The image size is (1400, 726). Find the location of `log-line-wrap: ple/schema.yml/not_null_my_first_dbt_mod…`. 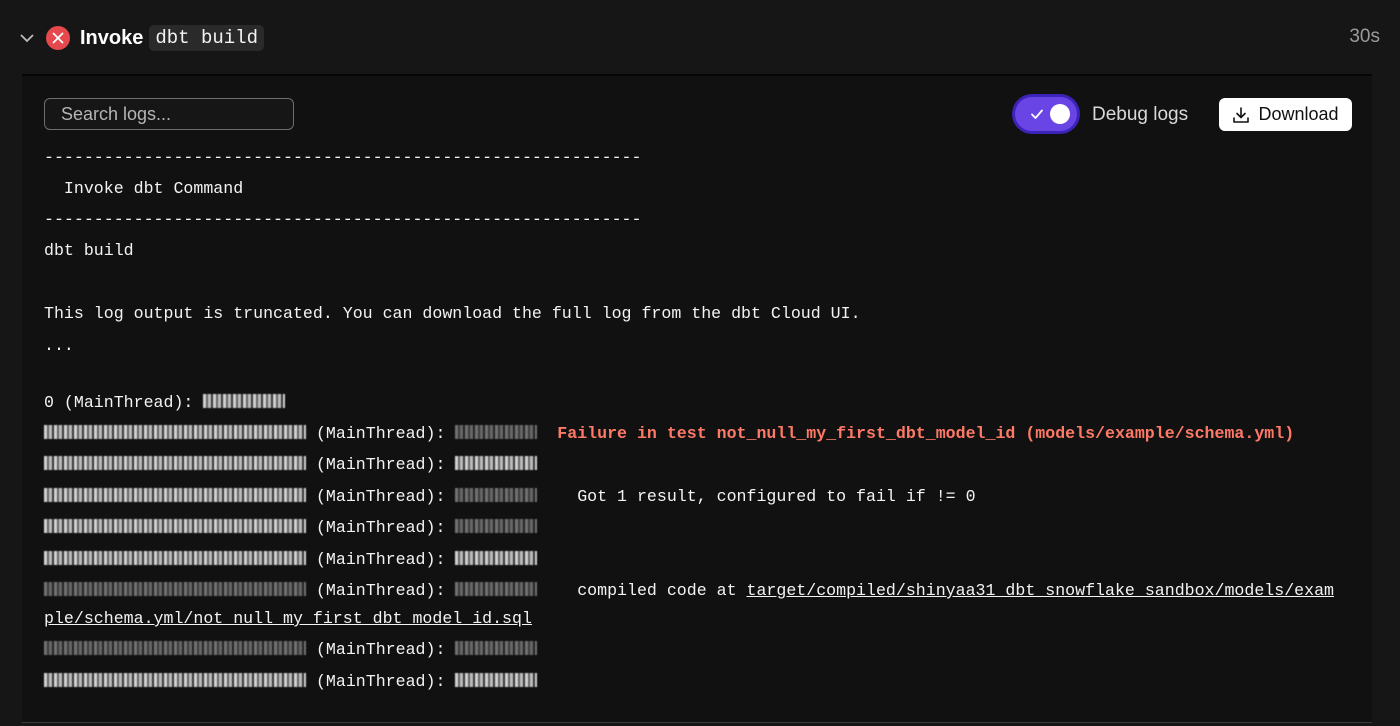

log-line-wrap: ple/schema.yml/not_null_my_first_dbt_mod… is located at coordinates (288, 619).